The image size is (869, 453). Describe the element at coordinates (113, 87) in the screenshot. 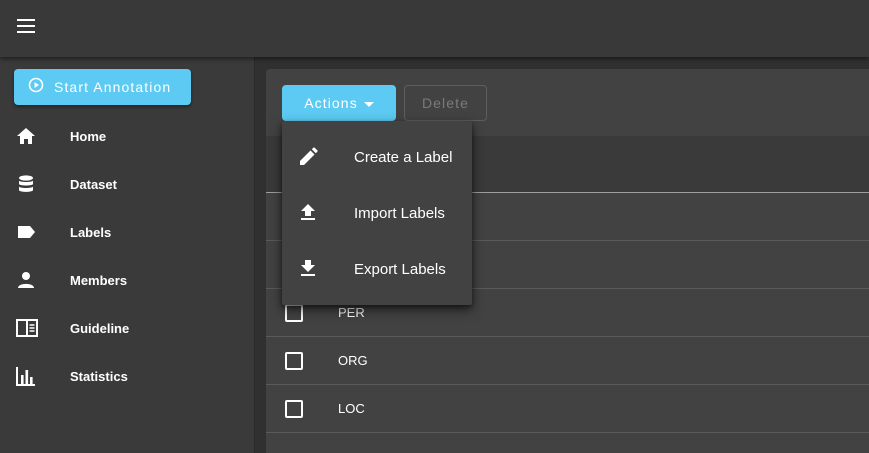

I see `start-annotation-label: Start Annotation` at that location.